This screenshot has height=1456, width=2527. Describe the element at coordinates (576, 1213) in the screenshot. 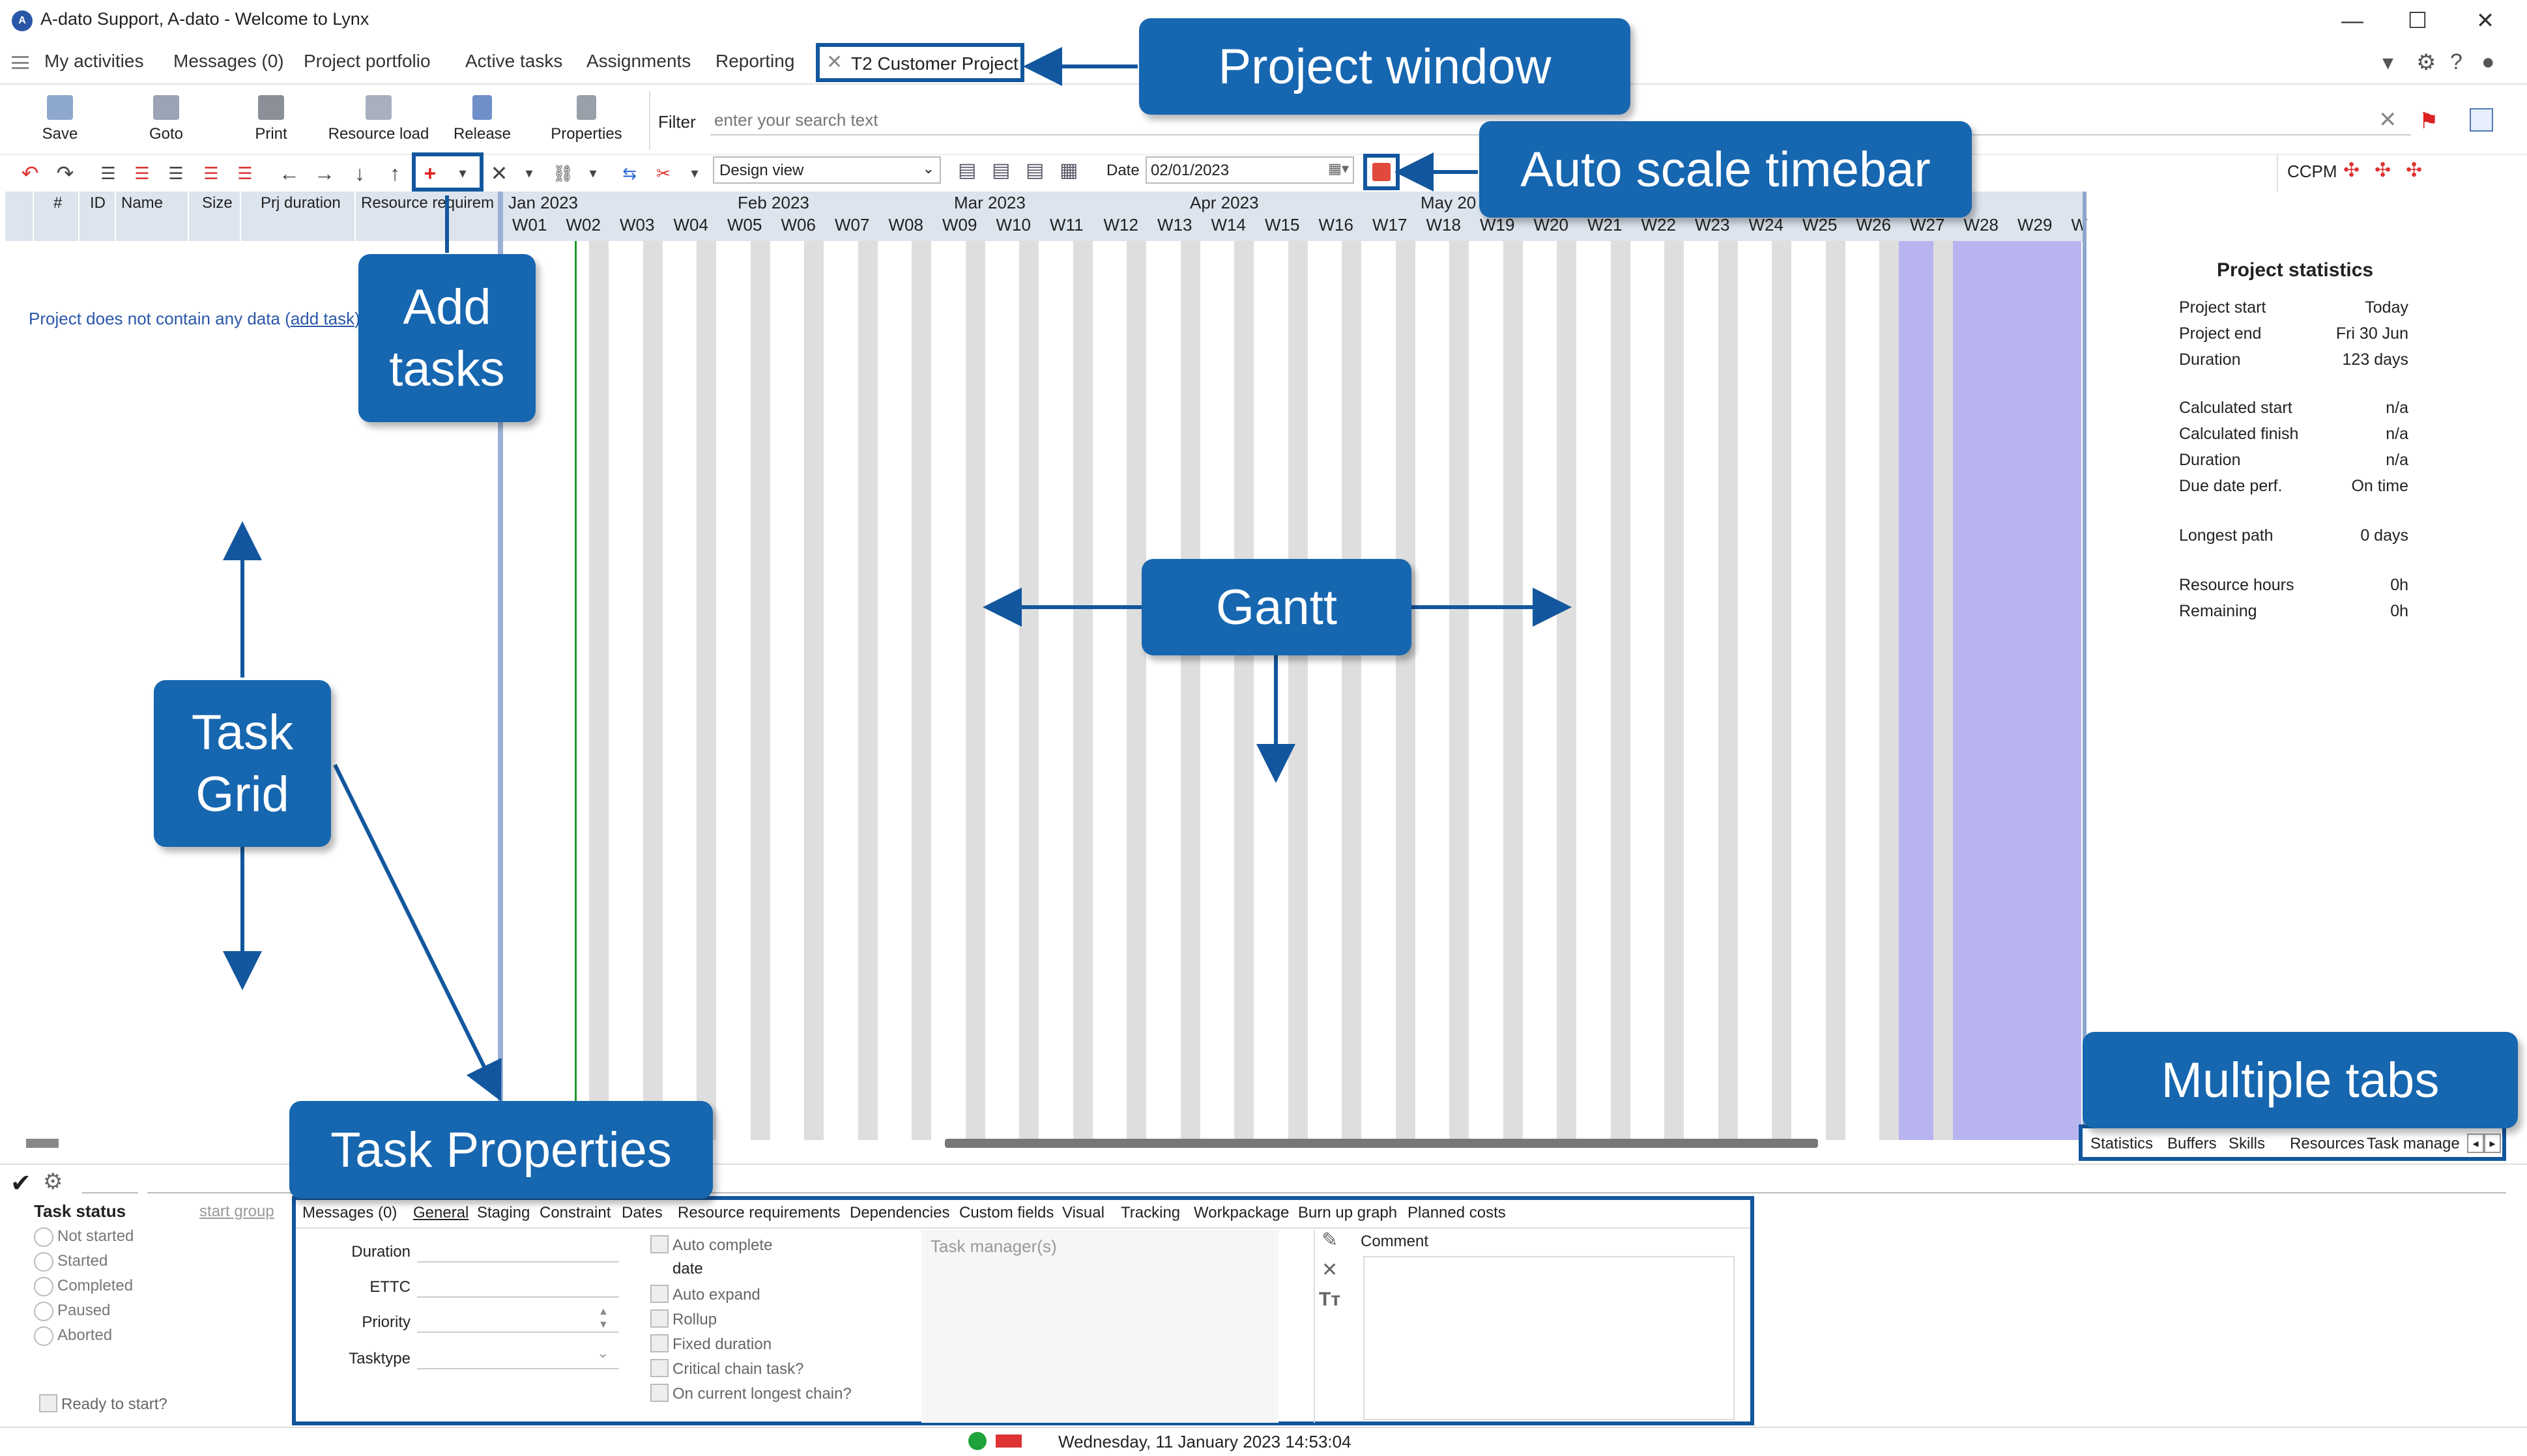

I see `tab-constraint: Constraint` at that location.